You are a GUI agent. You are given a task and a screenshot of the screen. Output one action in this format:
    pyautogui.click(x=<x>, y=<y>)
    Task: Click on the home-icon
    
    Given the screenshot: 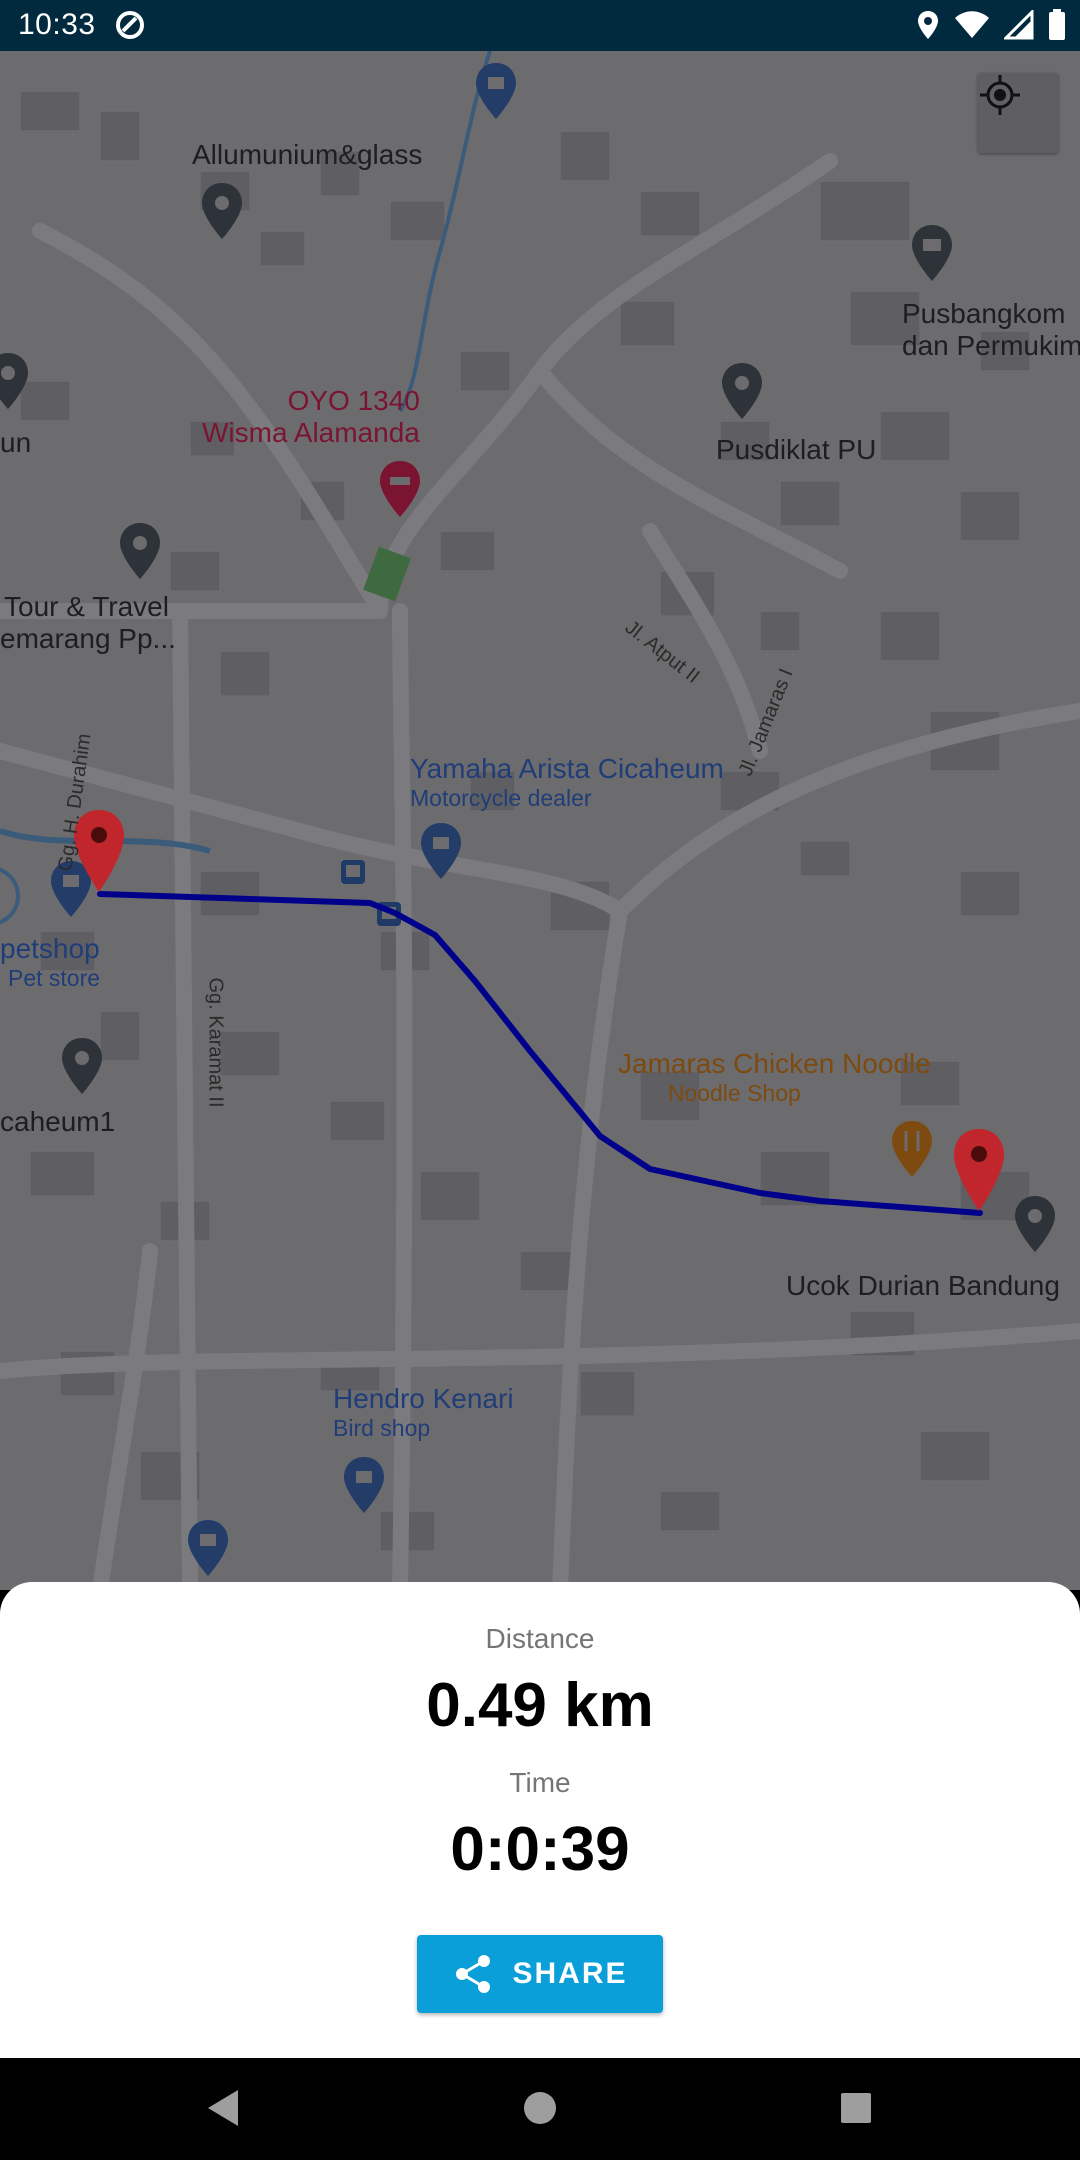 What is the action you would take?
    pyautogui.click(x=540, y=2108)
    